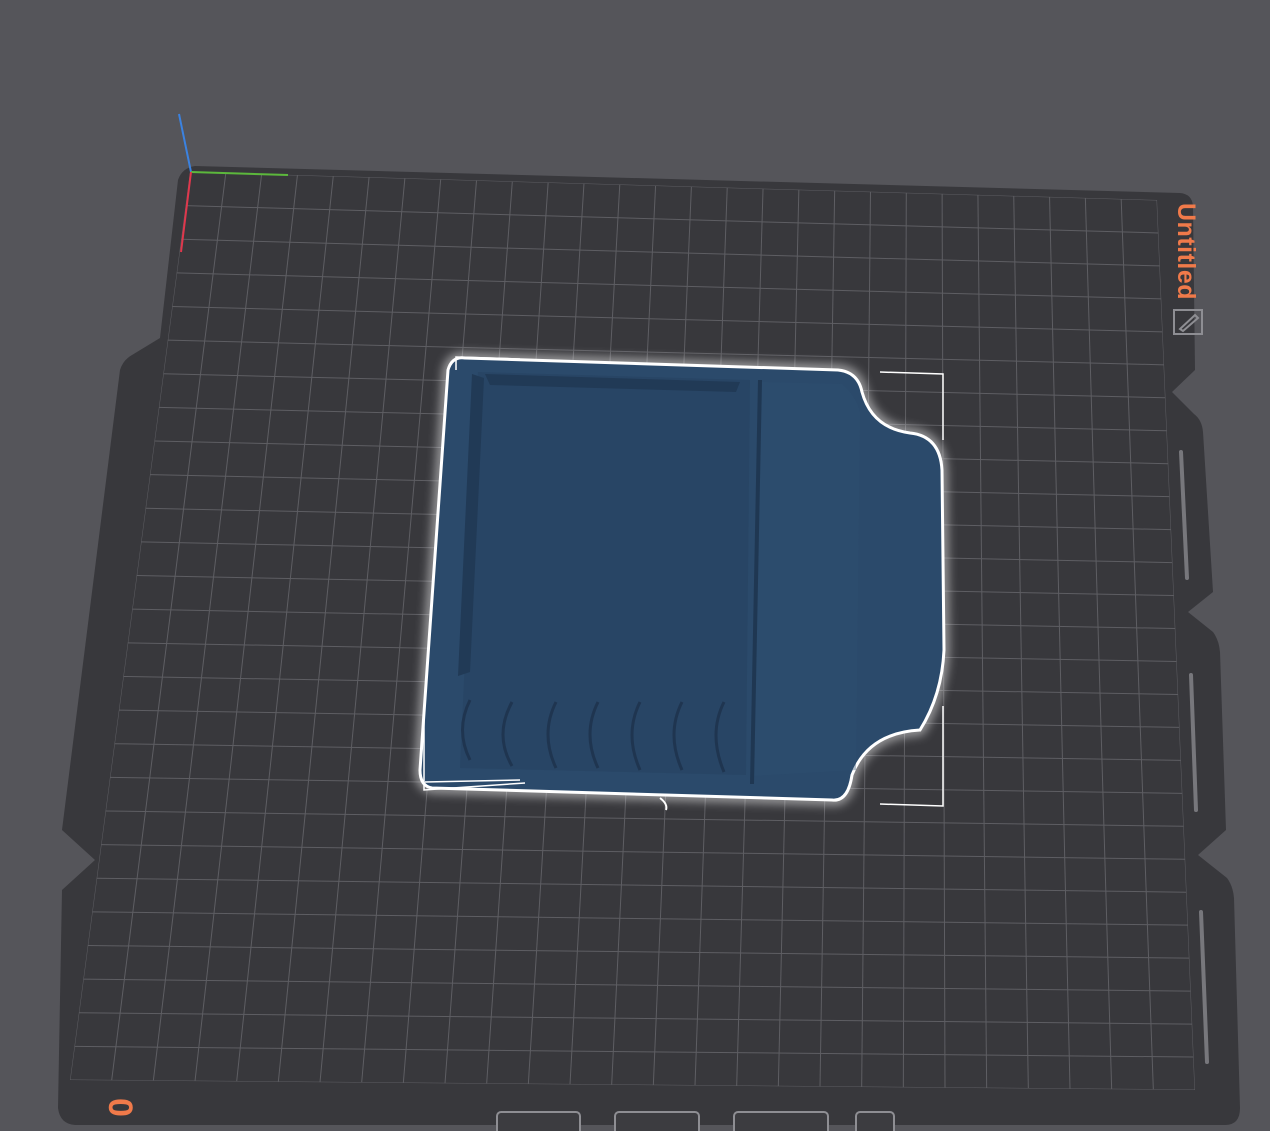  What do you see at coordinates (120, 1107) in the screenshot?
I see `plate-index-label: 0` at bounding box center [120, 1107].